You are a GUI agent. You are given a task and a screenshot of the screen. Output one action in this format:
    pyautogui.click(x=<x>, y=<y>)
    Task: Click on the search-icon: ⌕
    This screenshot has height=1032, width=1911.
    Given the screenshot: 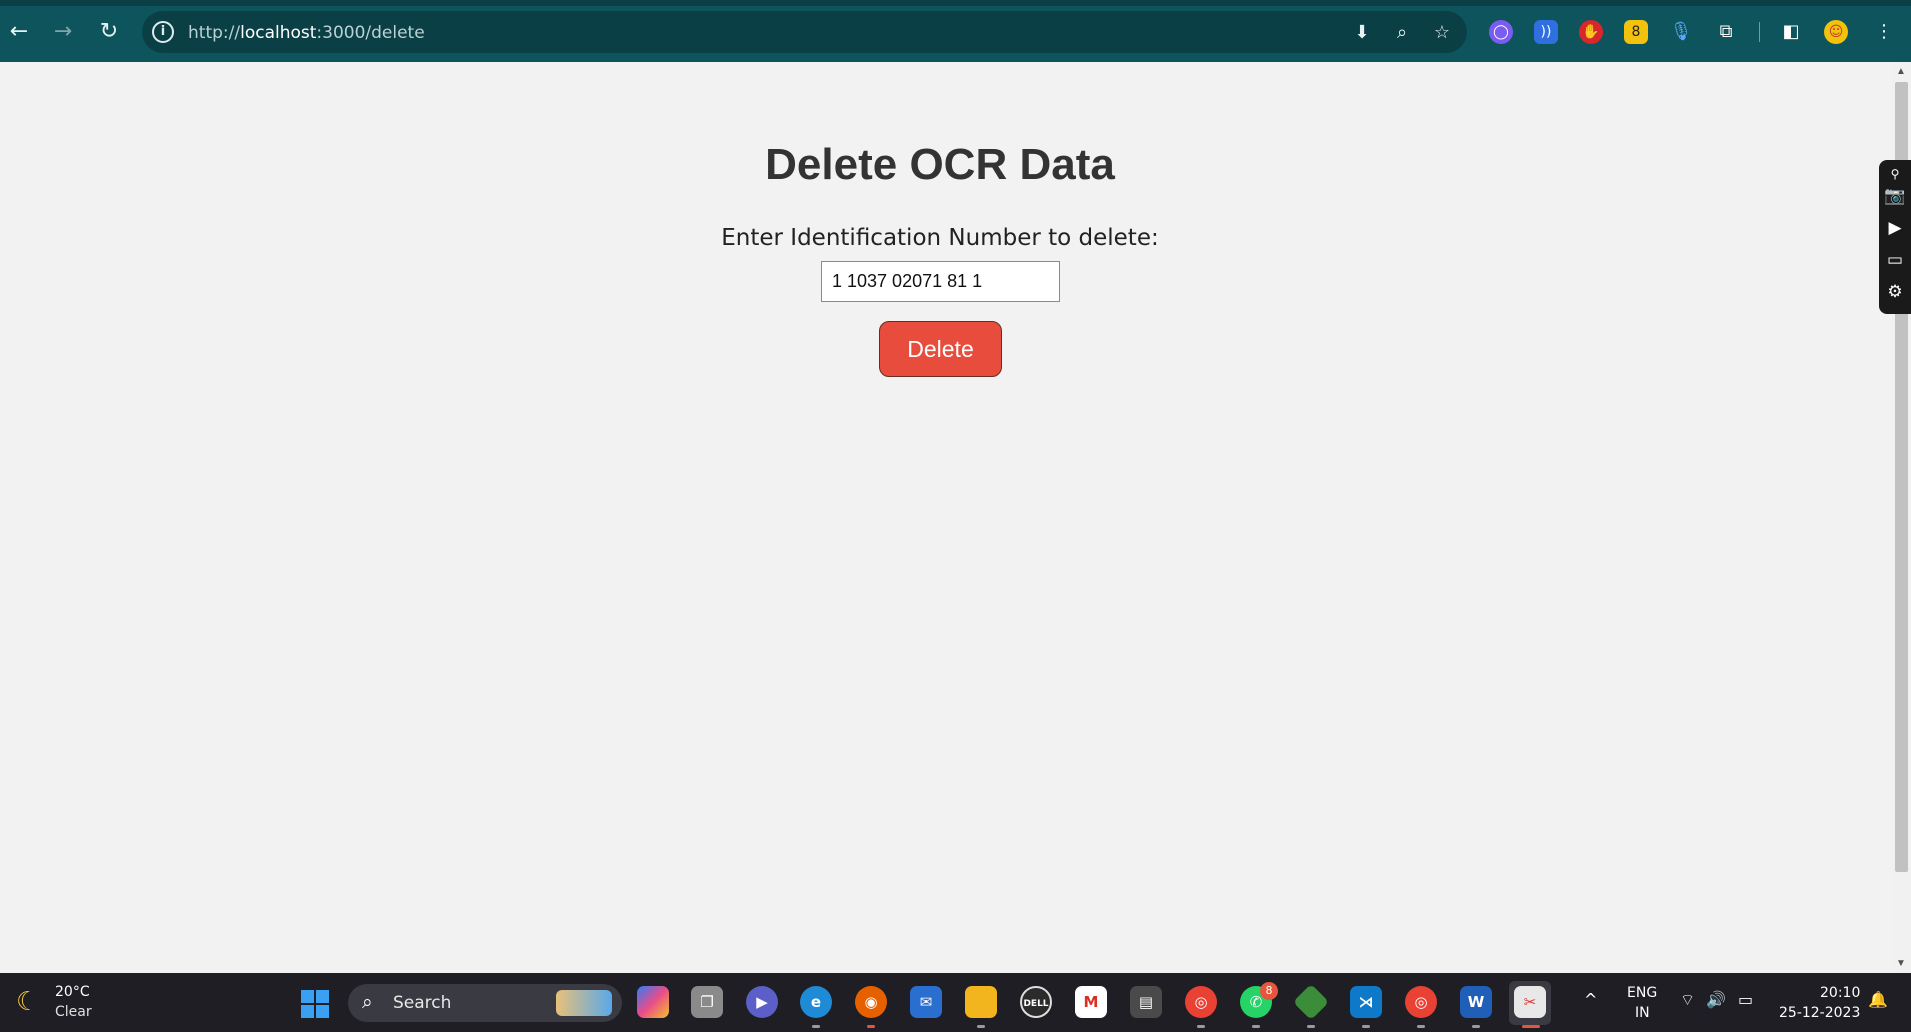 What is the action you would take?
    pyautogui.click(x=367, y=1002)
    